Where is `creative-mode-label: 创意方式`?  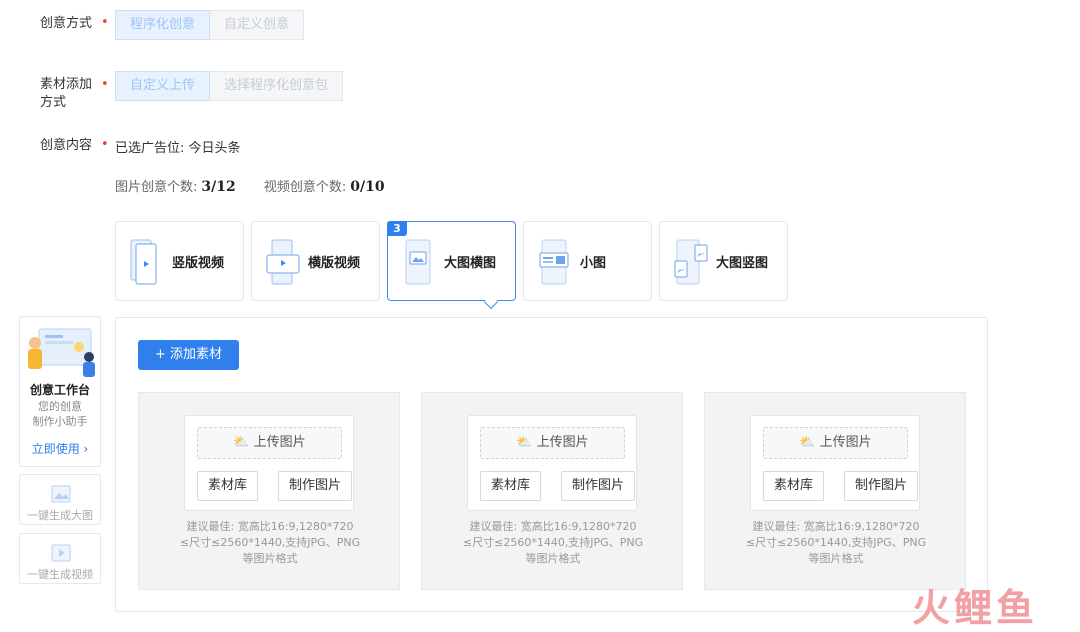
creative-mode-label: 创意方式 is located at coordinates (66, 23).